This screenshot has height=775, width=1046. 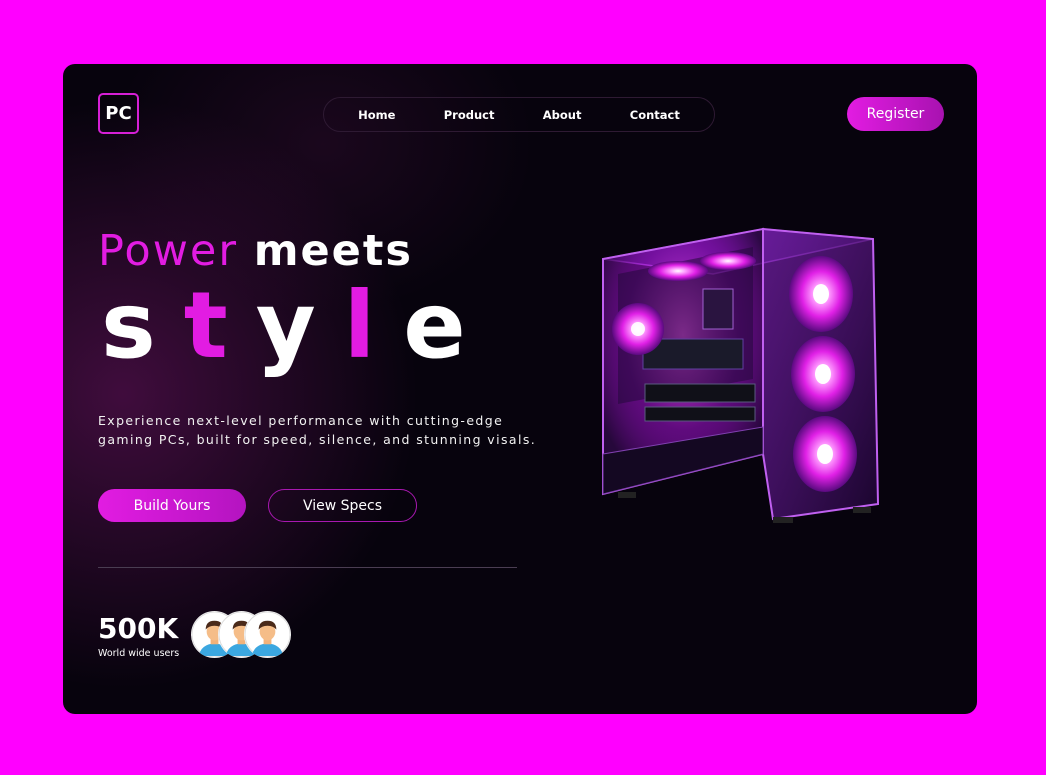 What do you see at coordinates (895, 114) in the screenshot?
I see `register-button: Register` at bounding box center [895, 114].